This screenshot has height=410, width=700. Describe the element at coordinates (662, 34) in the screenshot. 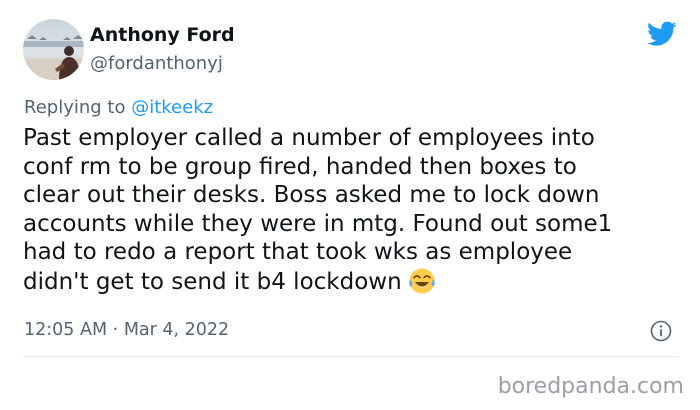

I see `twitter-bird-icon` at that location.